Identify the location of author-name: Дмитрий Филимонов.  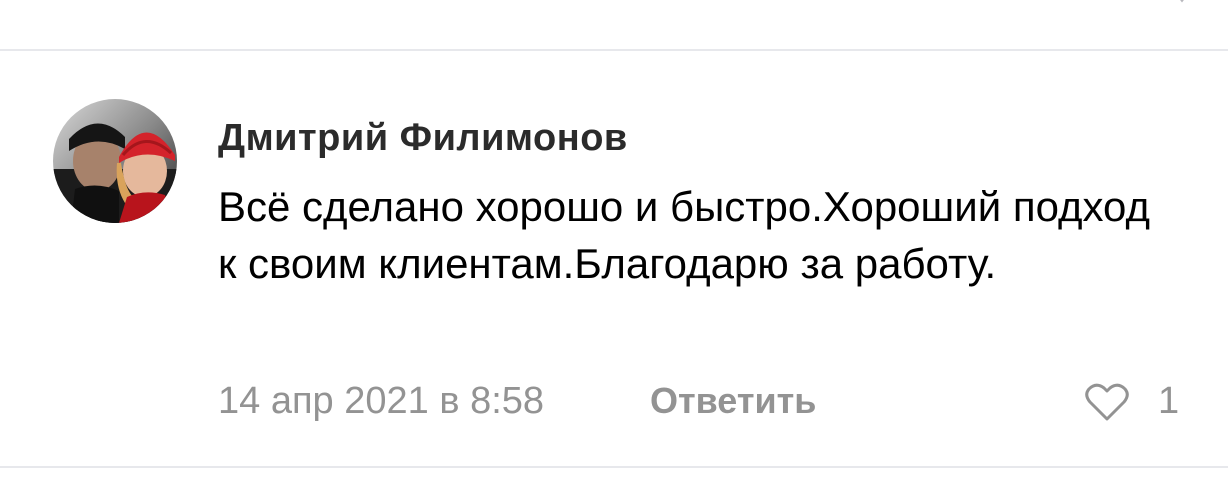
(423, 138).